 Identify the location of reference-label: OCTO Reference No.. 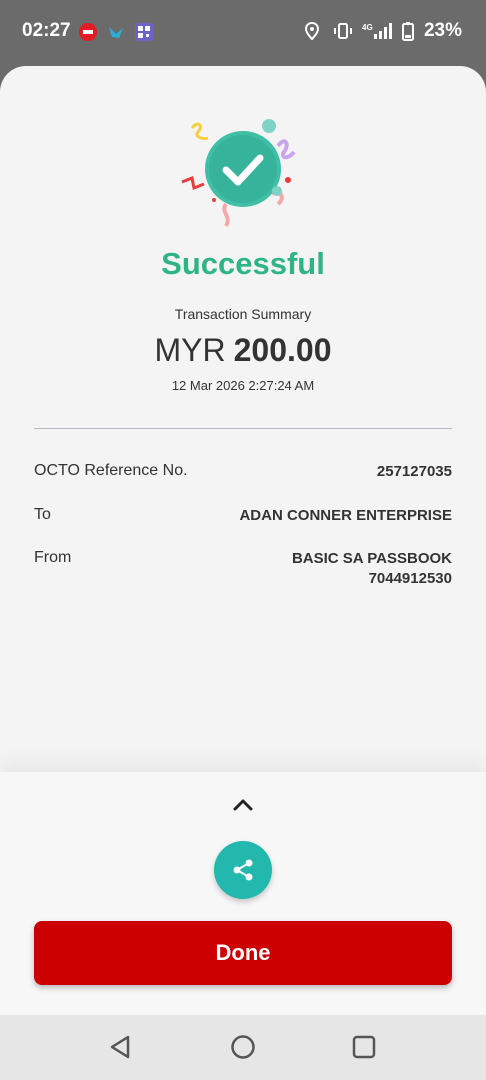
(111, 470).